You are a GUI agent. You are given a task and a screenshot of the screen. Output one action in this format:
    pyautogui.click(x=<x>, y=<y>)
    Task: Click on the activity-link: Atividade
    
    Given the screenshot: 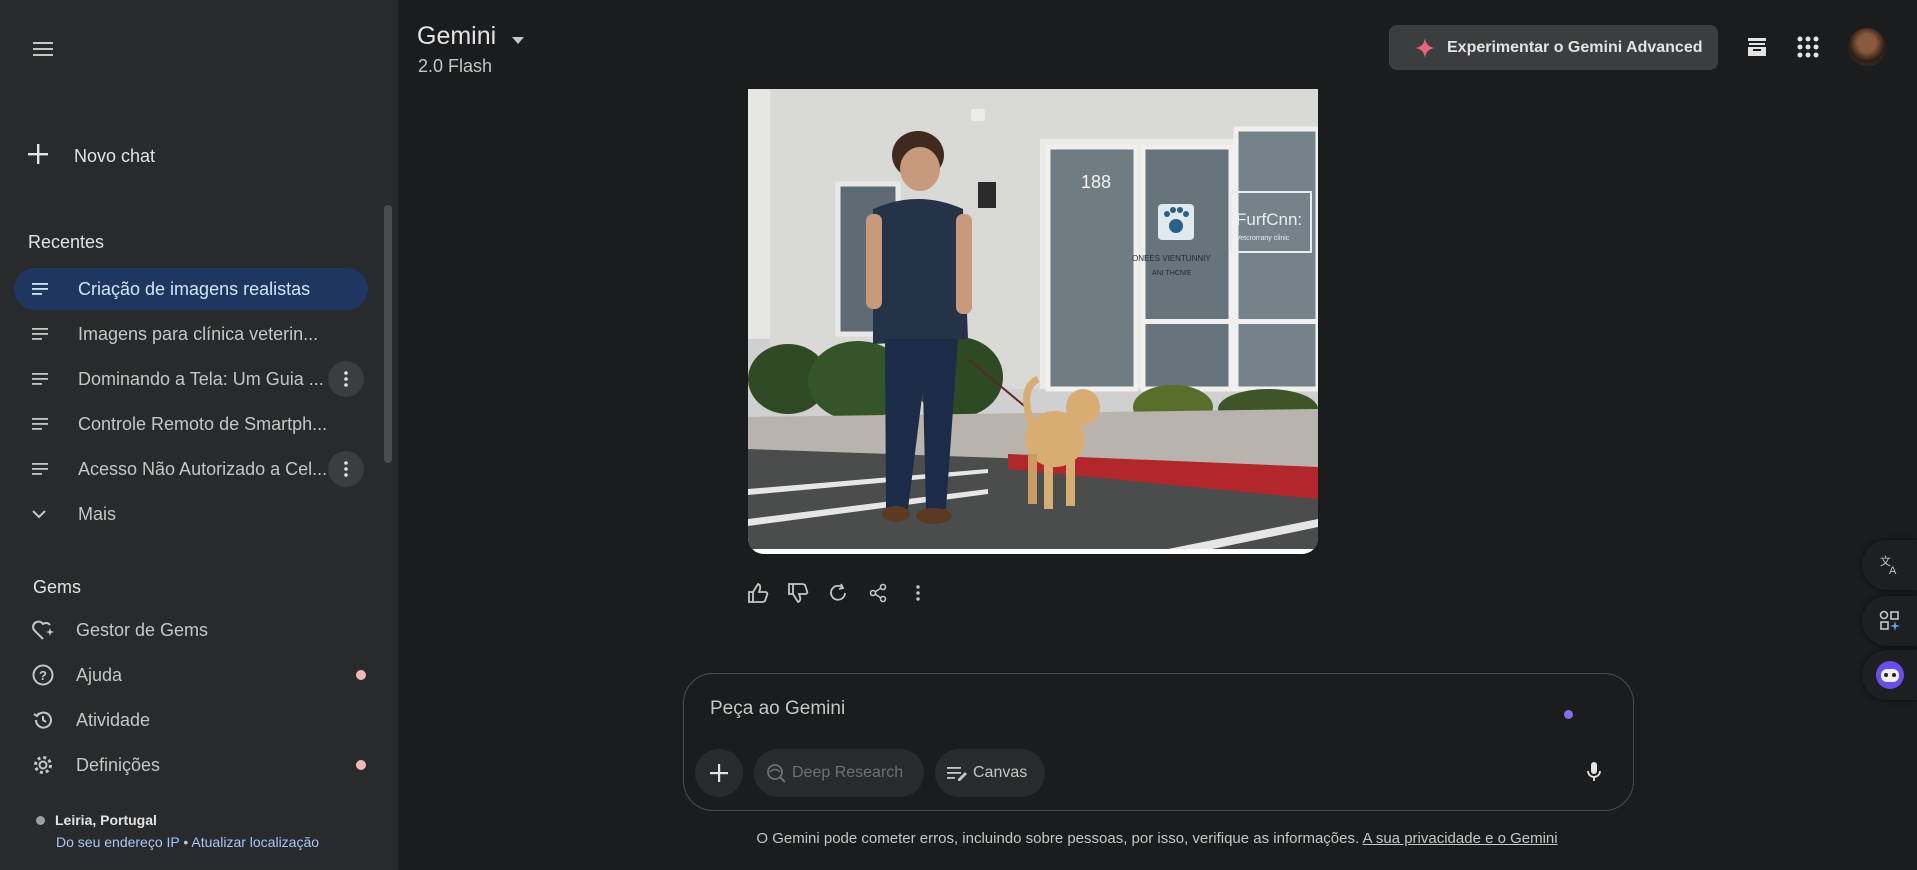 What is the action you would take?
    pyautogui.click(x=90, y=720)
    